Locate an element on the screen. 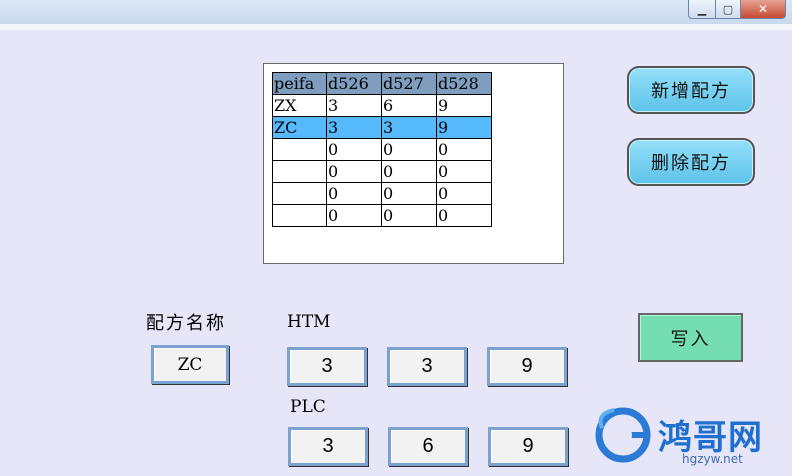 The height and width of the screenshot is (476, 792). htm-d527-field: 3 is located at coordinates (427, 366).